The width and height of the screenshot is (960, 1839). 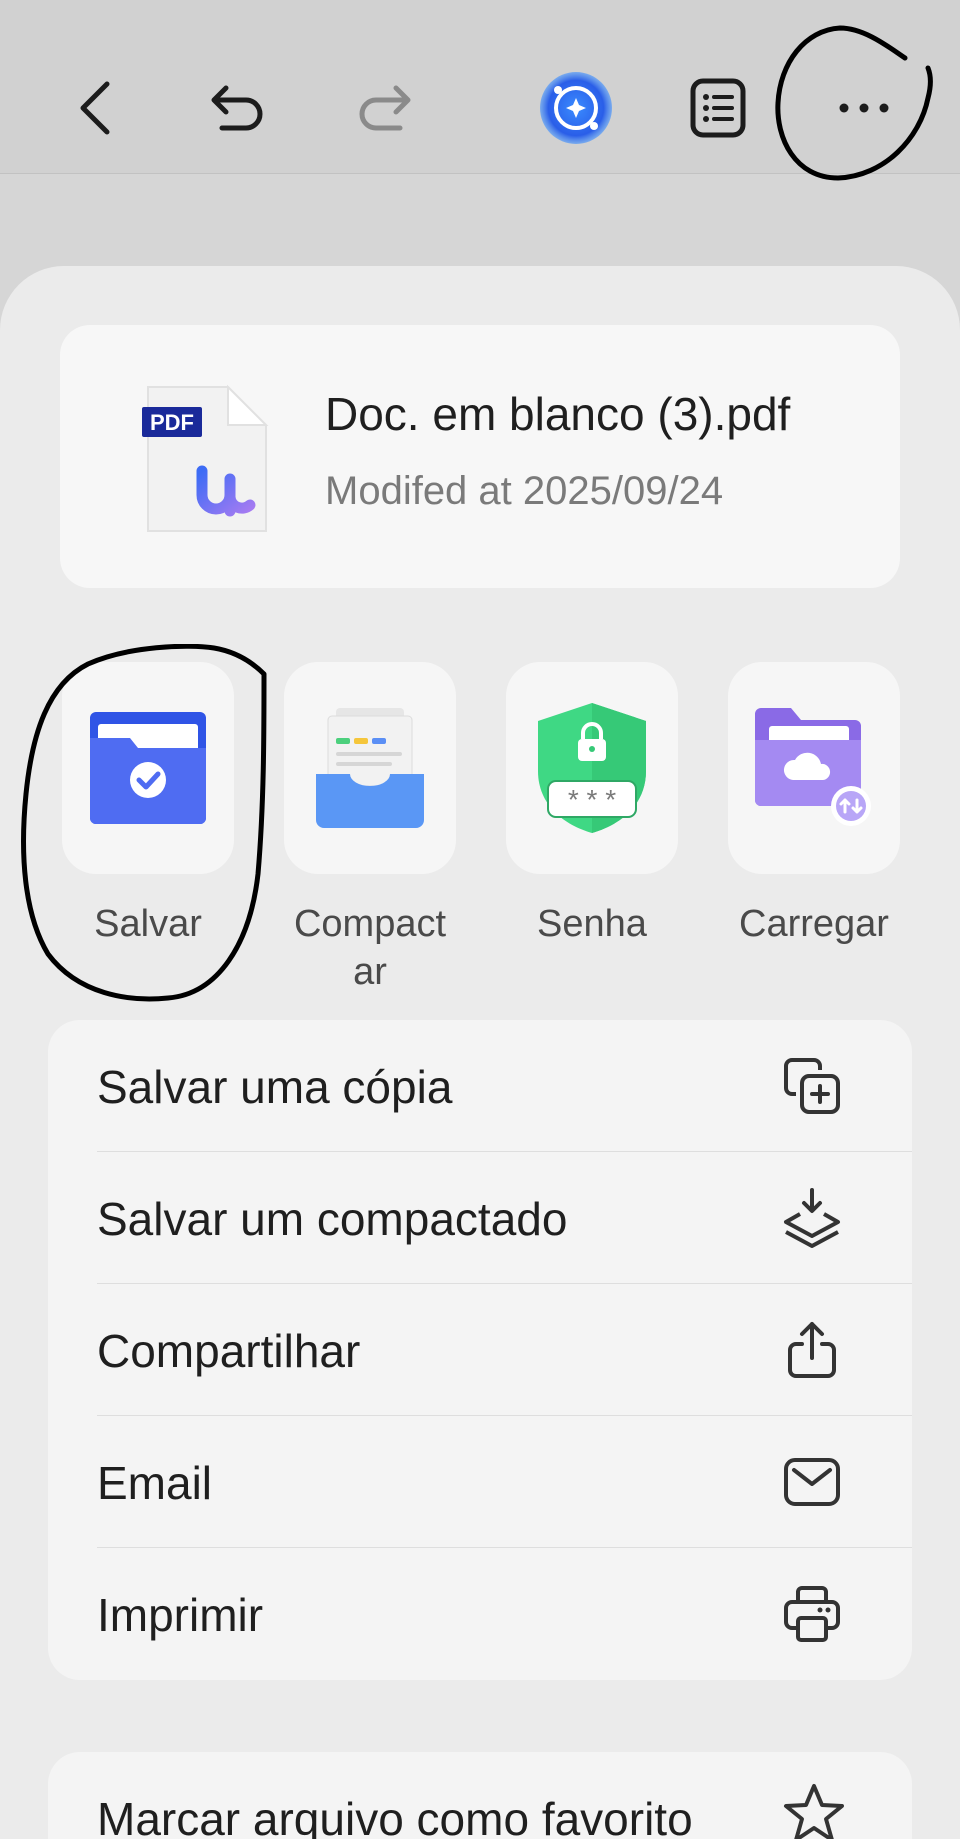 I want to click on cloud-folder-icon, so click(x=813, y=767).